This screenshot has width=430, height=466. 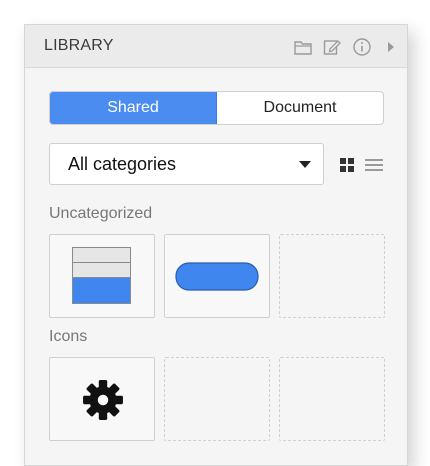 What do you see at coordinates (362, 47) in the screenshot?
I see `info-icon` at bounding box center [362, 47].